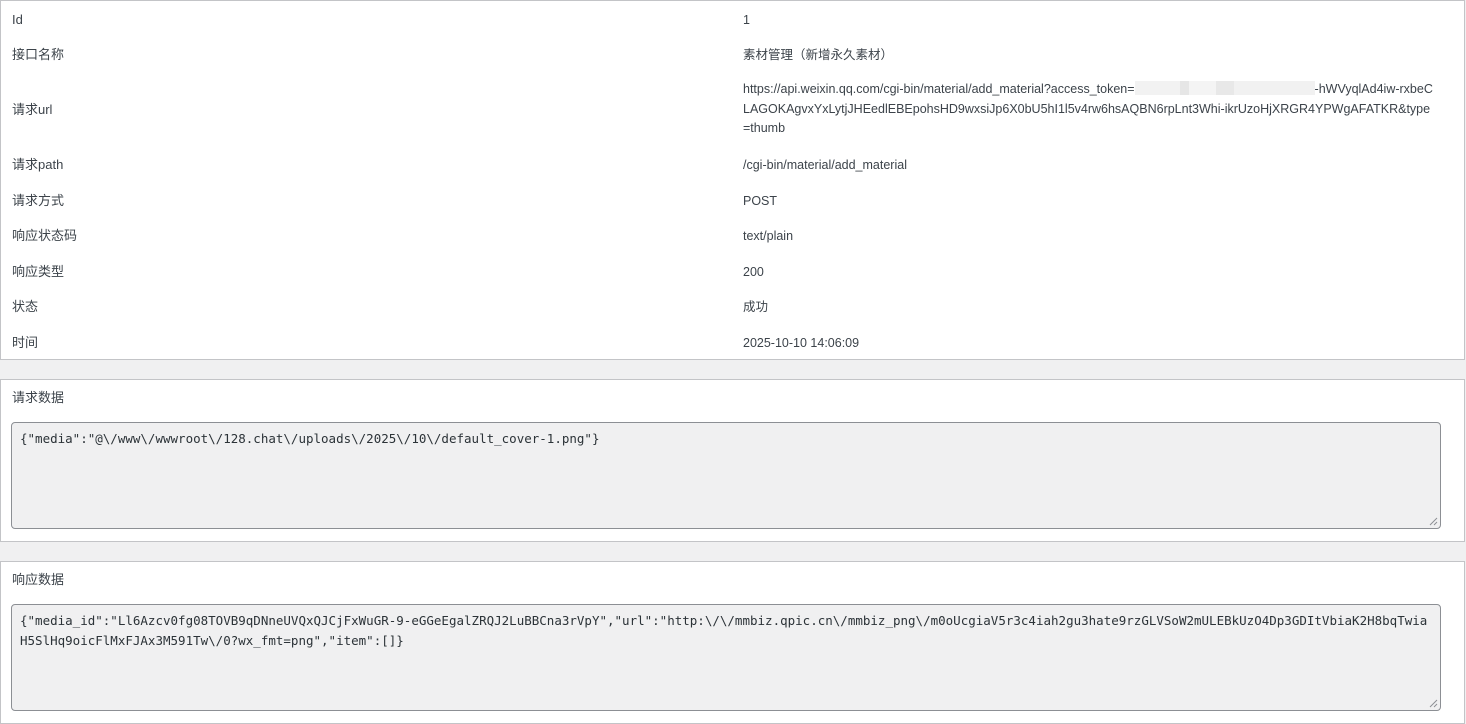 Image resolution: width=1466 pixels, height=724 pixels. I want to click on value-response-status-code: text/plain, so click(768, 236).